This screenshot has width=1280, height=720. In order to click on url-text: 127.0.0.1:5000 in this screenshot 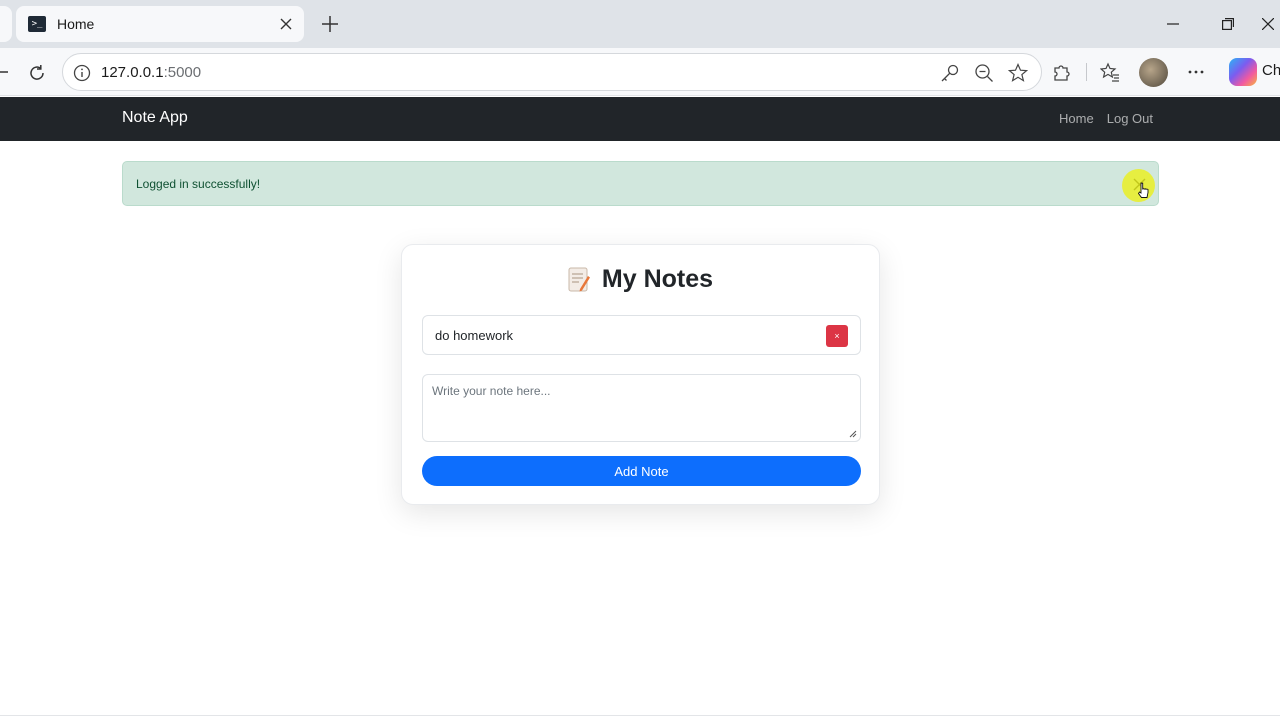, I will do `click(151, 72)`.